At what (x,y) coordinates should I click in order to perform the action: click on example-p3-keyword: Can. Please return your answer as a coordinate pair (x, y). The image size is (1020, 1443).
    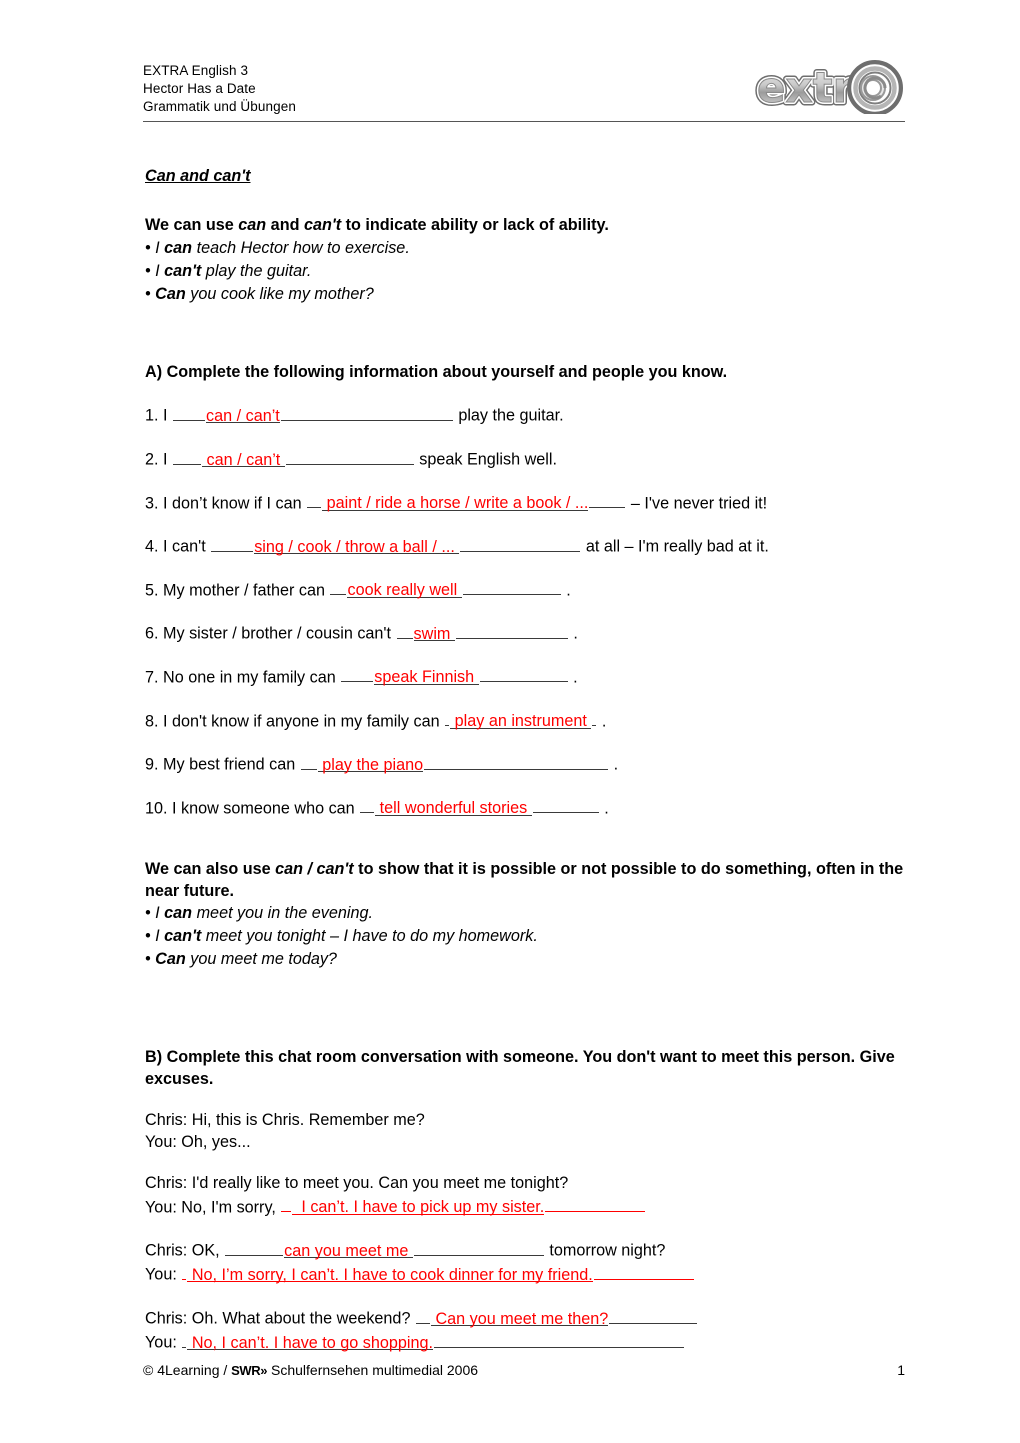
    Looking at the image, I should click on (170, 958).